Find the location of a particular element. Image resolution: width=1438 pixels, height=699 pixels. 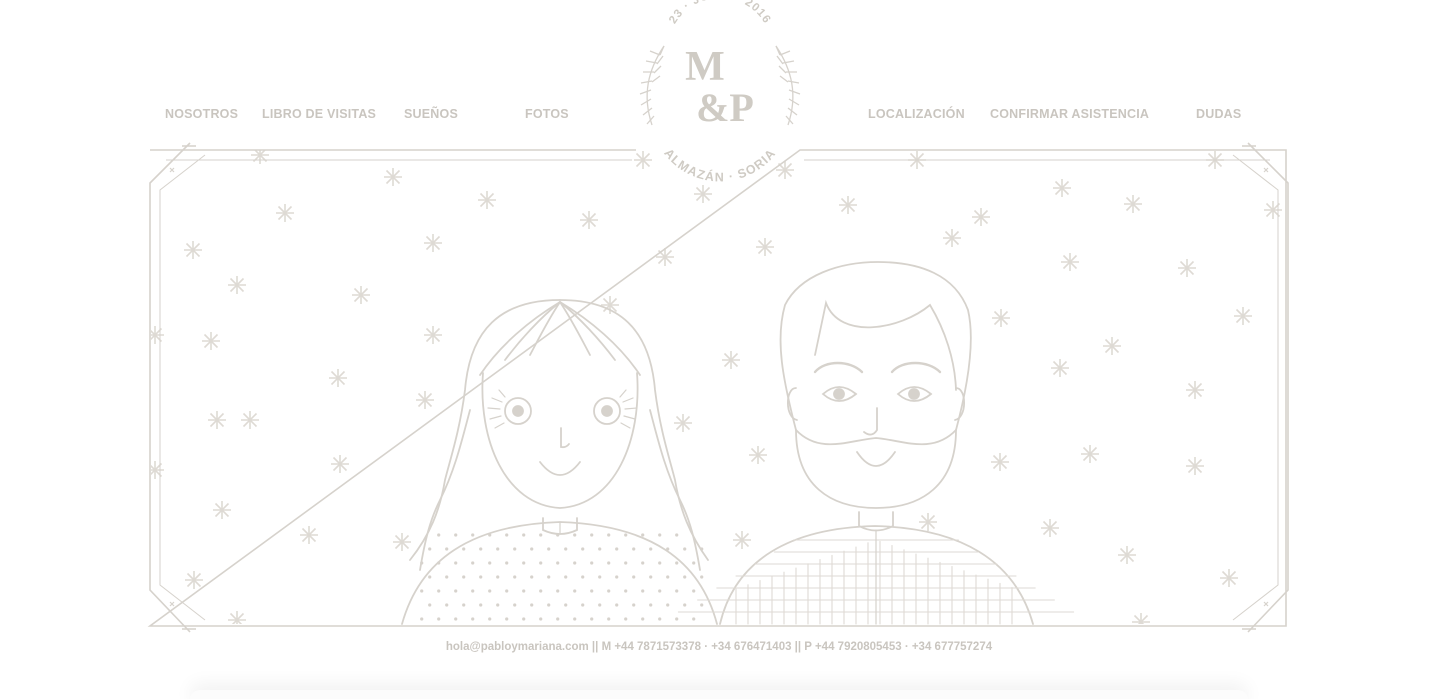

groom-illustration-icon is located at coordinates (876, 443).